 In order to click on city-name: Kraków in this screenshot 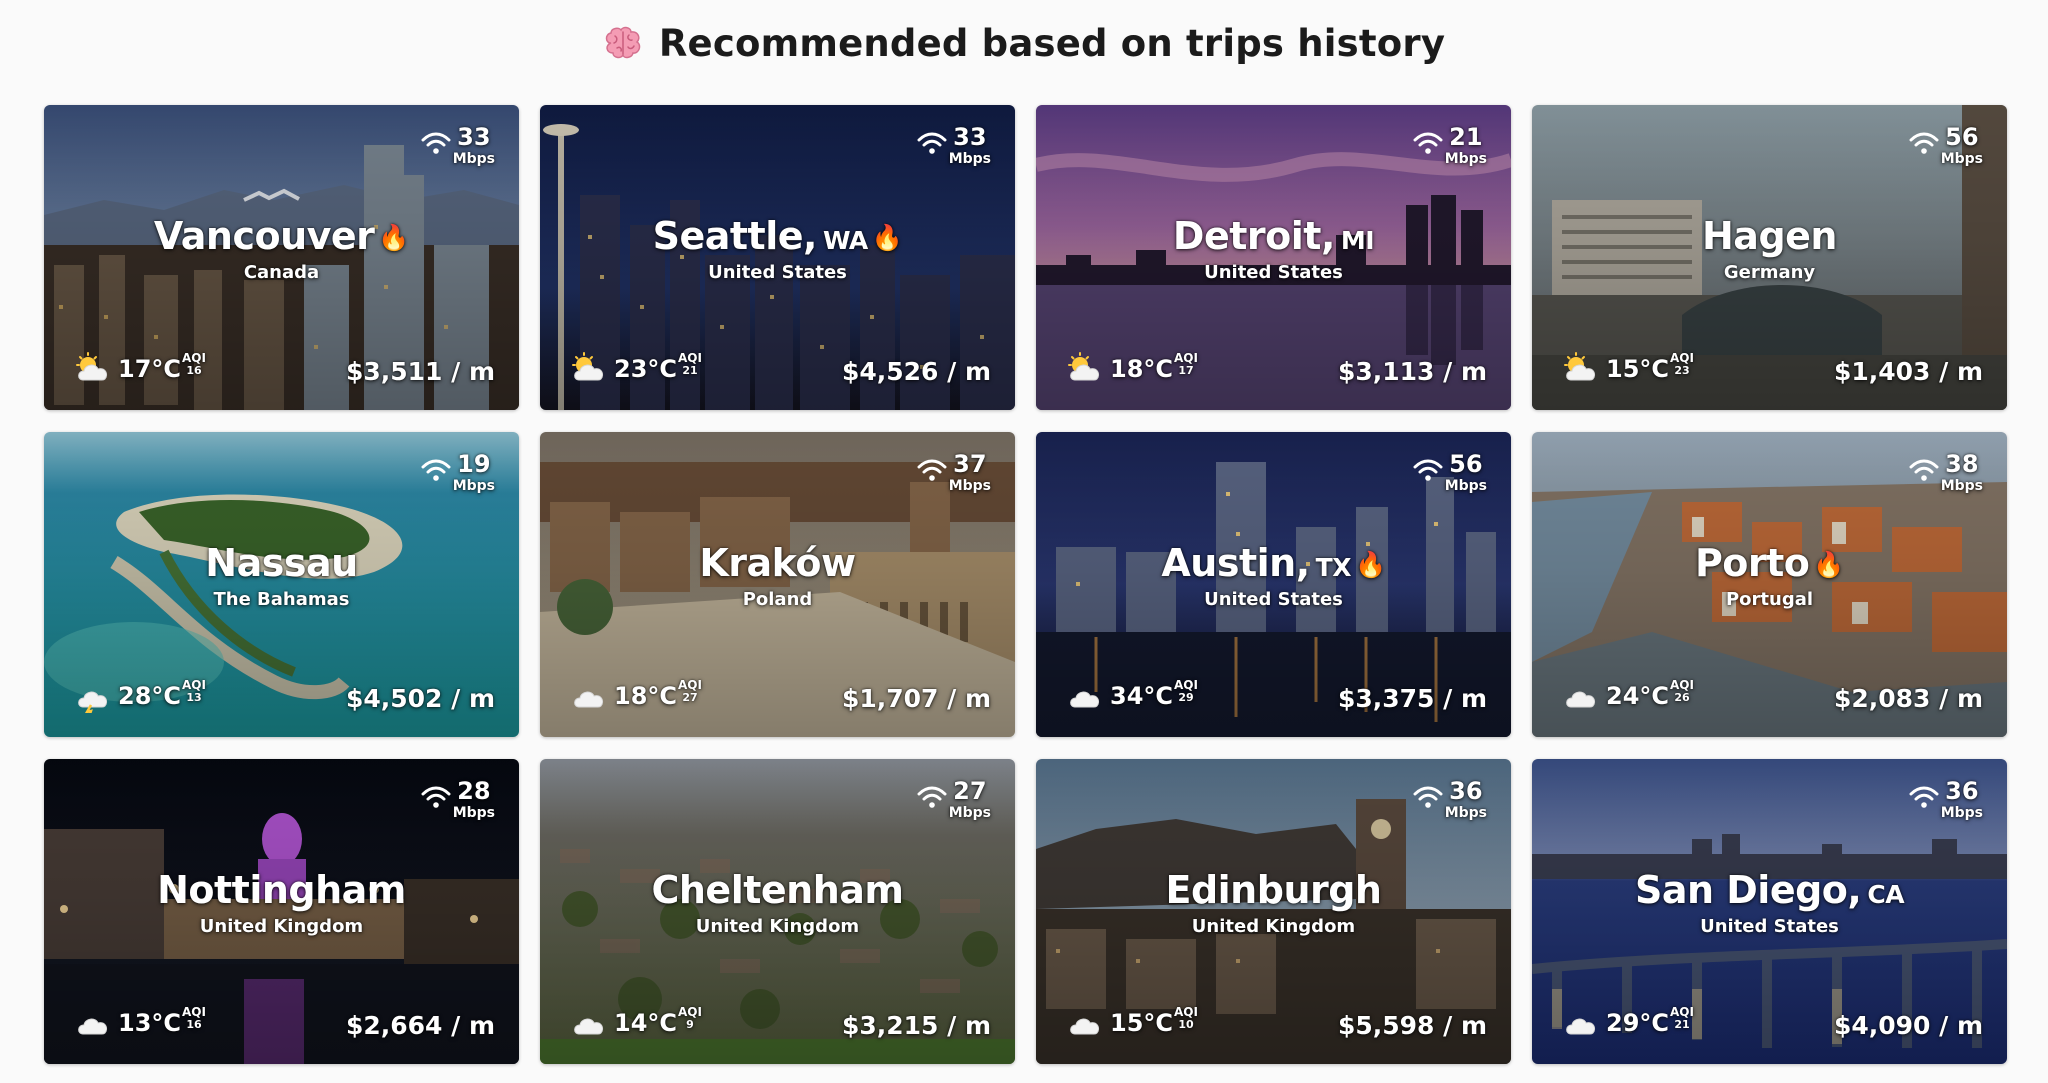, I will do `click(777, 563)`.